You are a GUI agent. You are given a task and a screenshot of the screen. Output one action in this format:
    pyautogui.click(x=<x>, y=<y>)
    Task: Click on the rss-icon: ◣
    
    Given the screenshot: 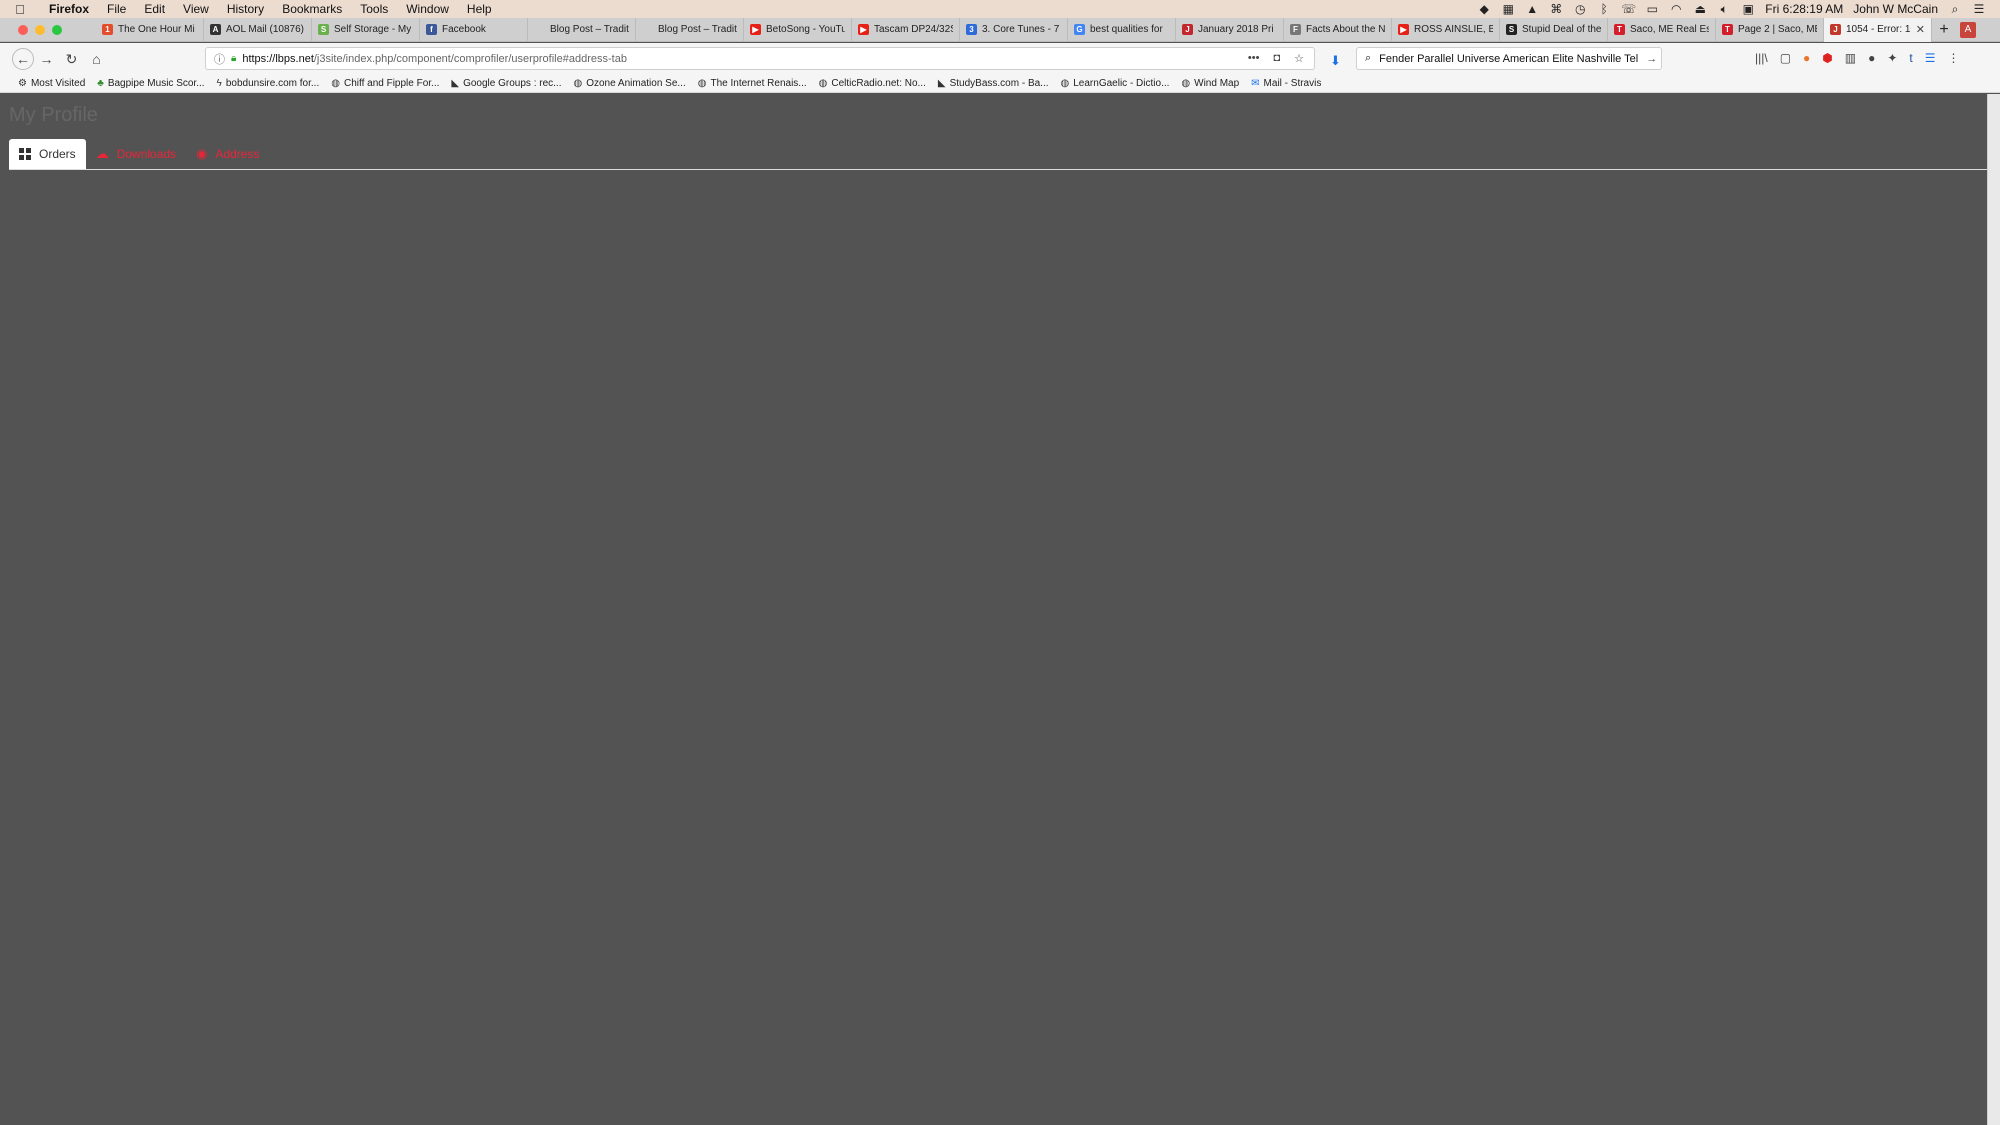 What is the action you would take?
    pyautogui.click(x=455, y=83)
    